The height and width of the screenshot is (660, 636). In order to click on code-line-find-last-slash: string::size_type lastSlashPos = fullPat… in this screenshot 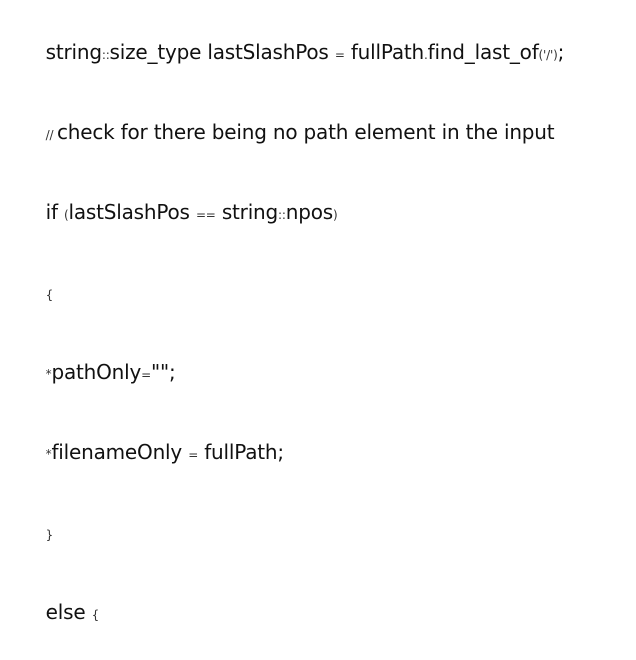, I will do `click(293, 35)`.